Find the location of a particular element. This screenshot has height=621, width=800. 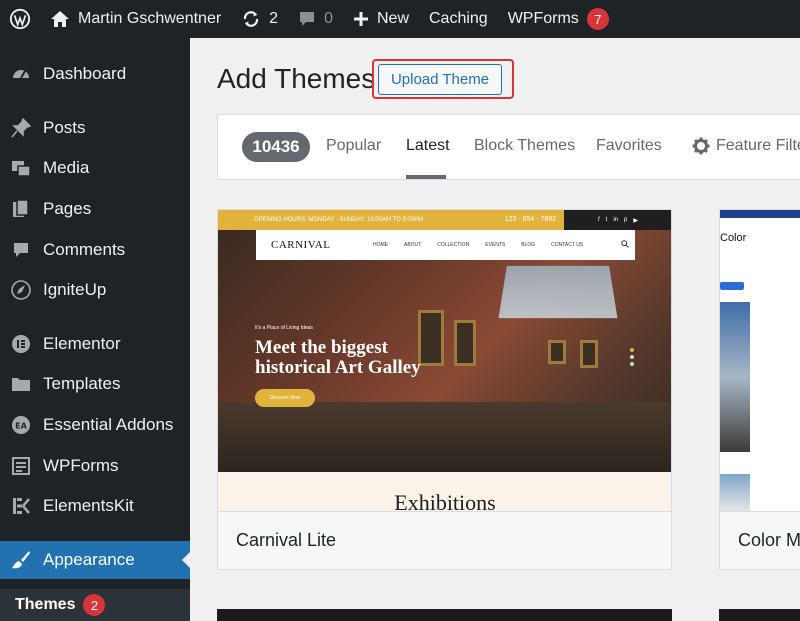

comments-link: 0 is located at coordinates (315, 19).